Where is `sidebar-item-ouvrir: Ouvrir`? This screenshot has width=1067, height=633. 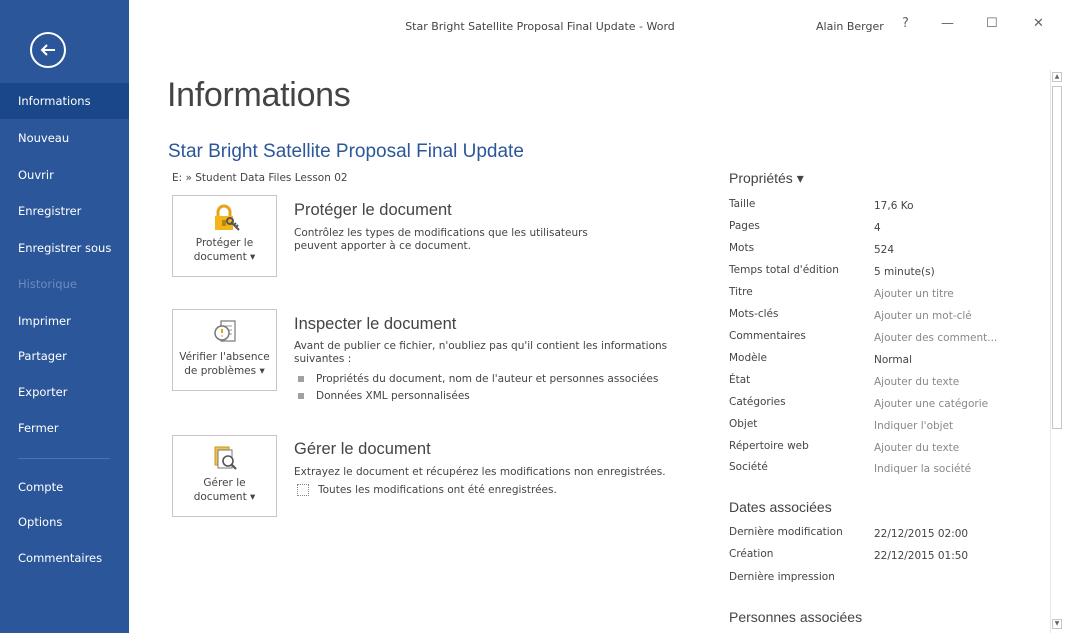
sidebar-item-ouvrir: Ouvrir is located at coordinates (64, 175).